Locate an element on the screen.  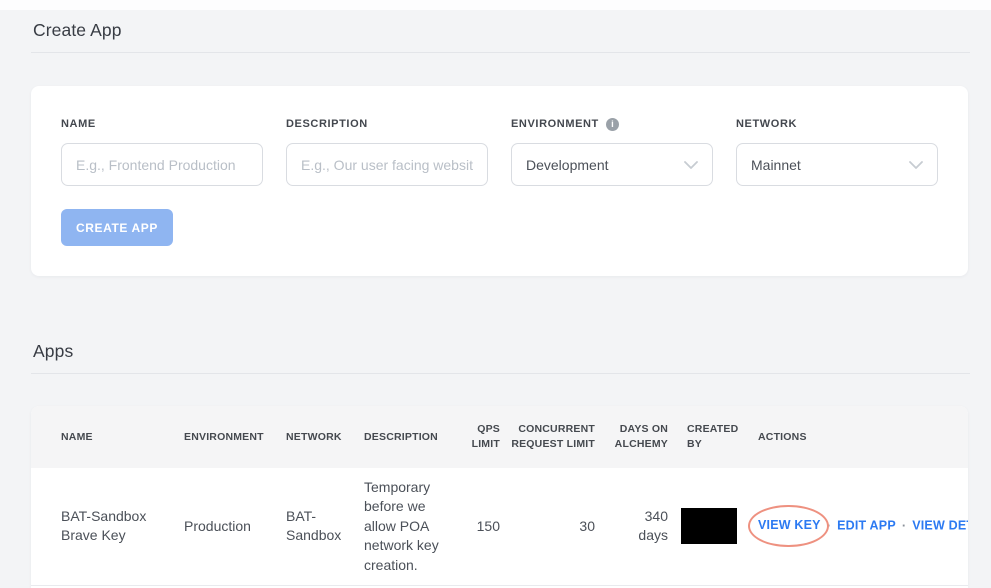
description-label: DESCRIPTION is located at coordinates (327, 124).